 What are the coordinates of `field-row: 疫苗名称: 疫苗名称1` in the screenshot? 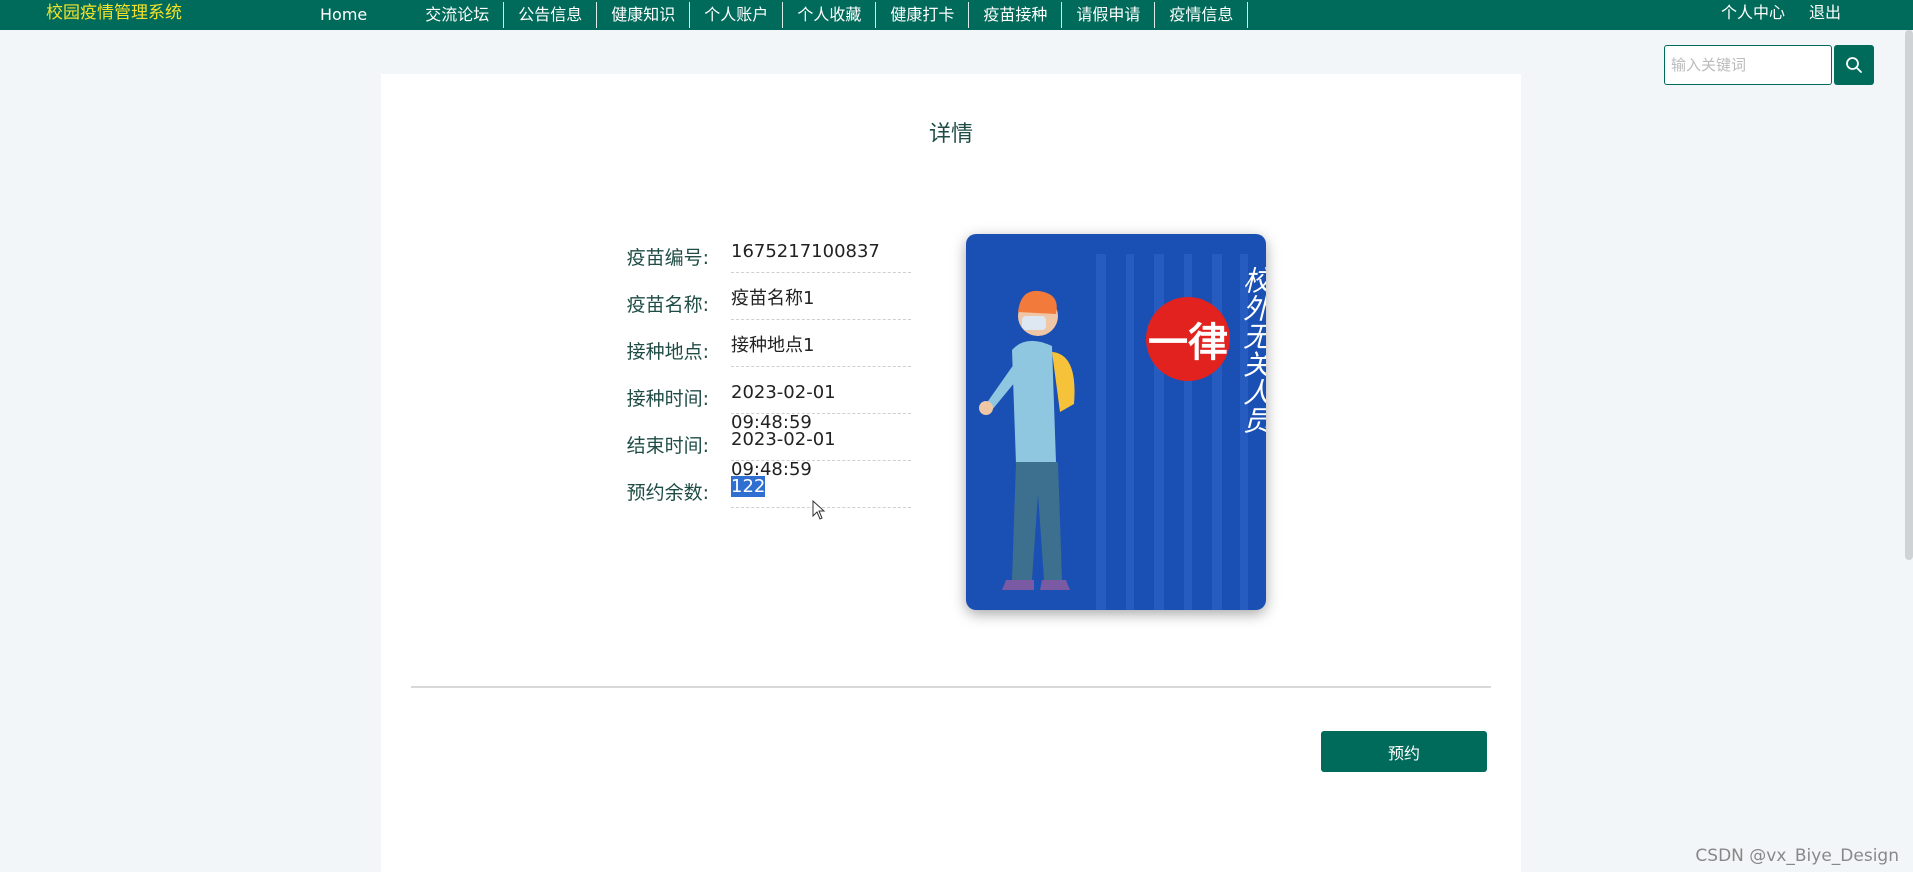 It's located at (766, 296).